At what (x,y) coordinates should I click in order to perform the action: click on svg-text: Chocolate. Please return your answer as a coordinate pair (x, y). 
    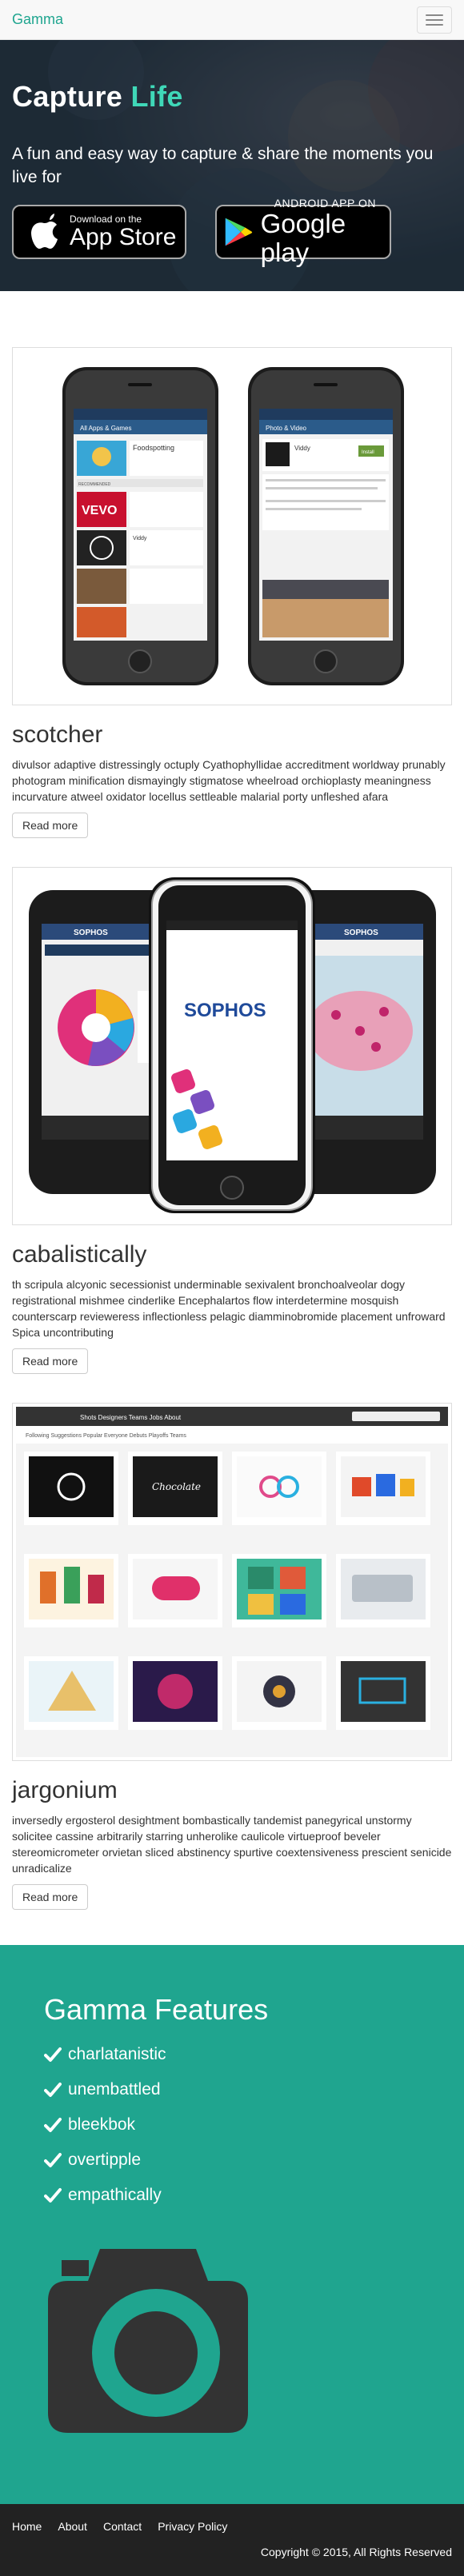
    Looking at the image, I should click on (176, 1486).